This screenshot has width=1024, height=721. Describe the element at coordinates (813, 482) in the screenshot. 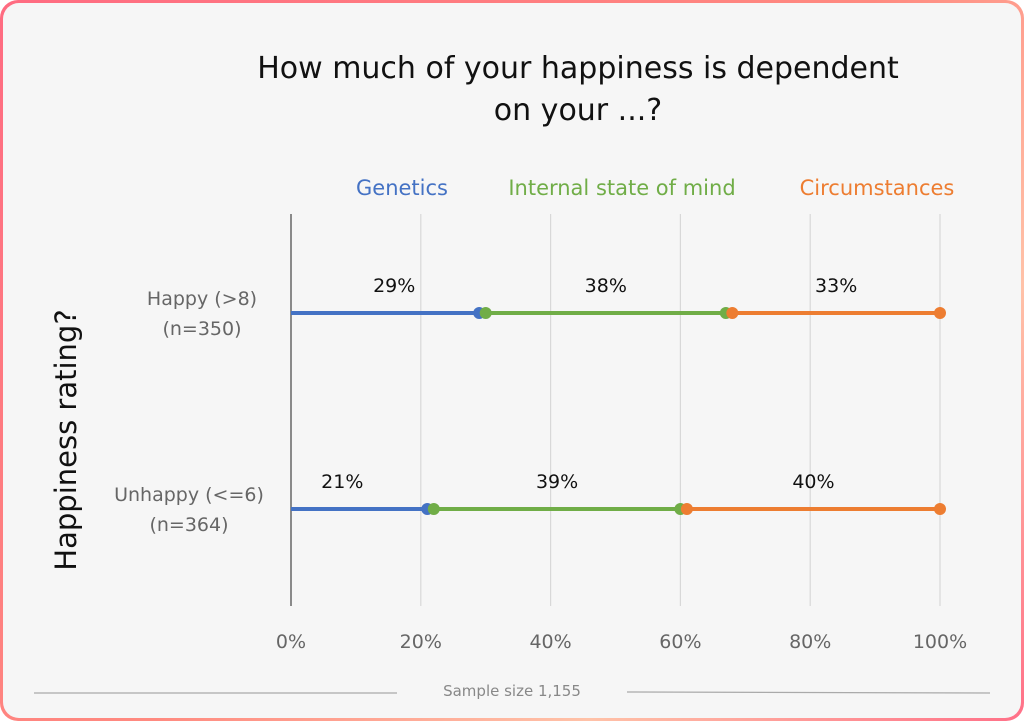

I see `data-label: 40%` at that location.